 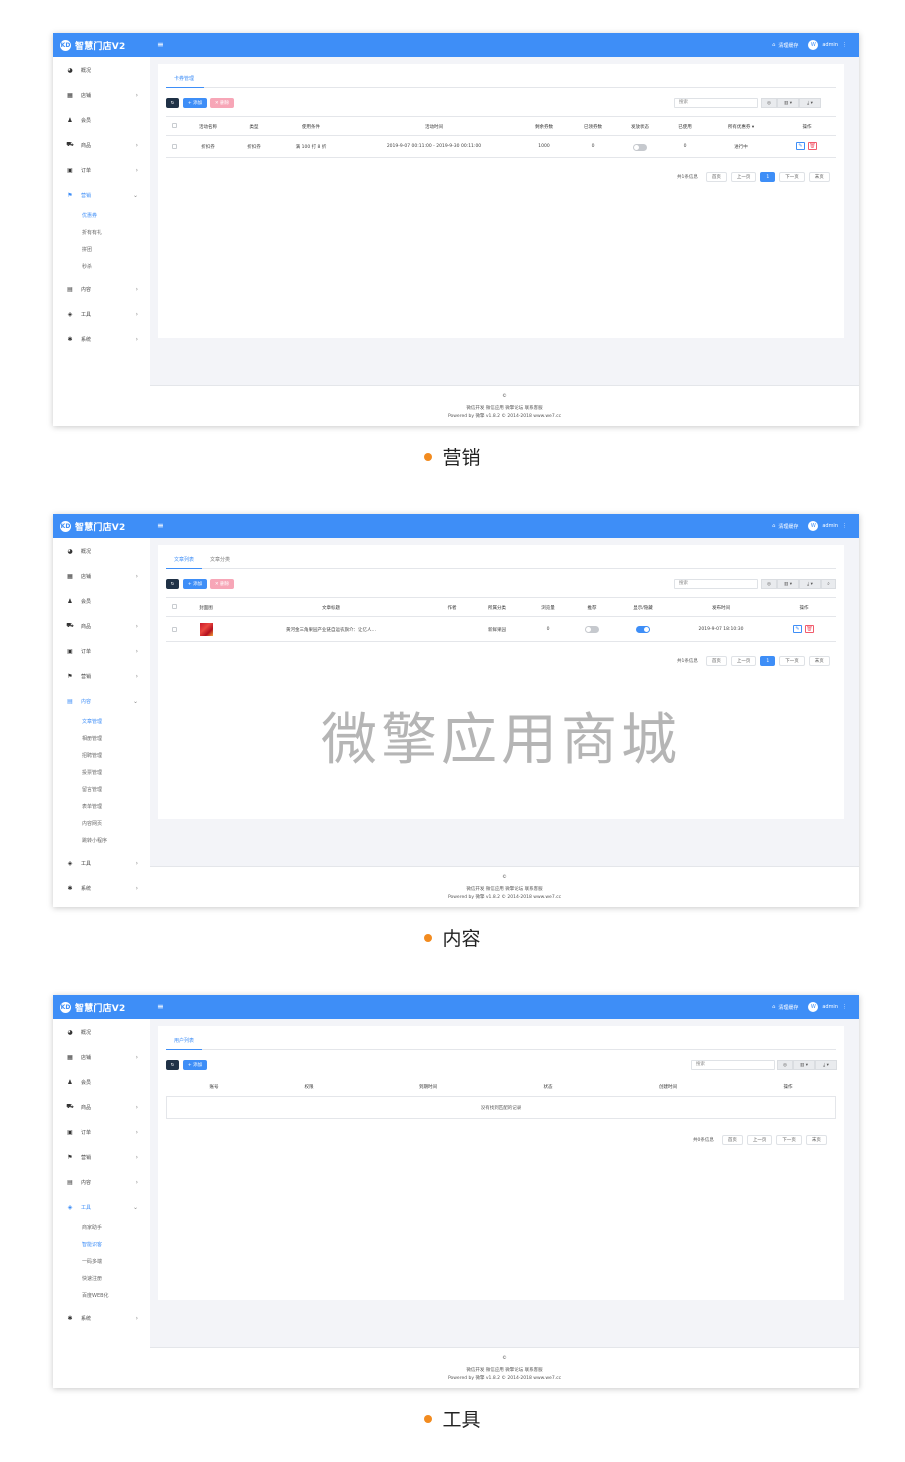 What do you see at coordinates (92, 1261) in the screenshot?
I see `sidebar-sub-multi-code: 一码多端` at bounding box center [92, 1261].